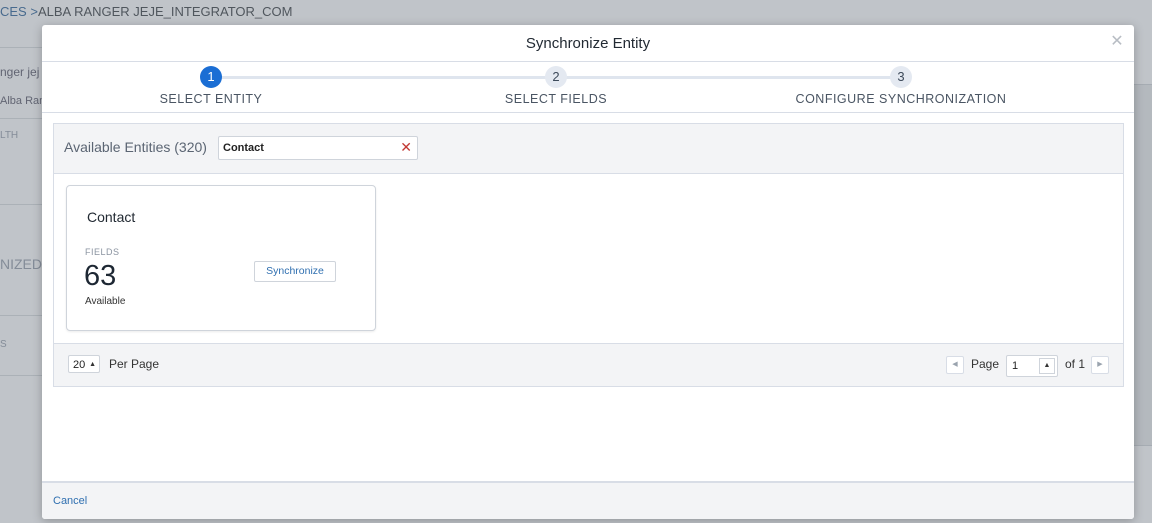 The image size is (1152, 523). What do you see at coordinates (211, 99) in the screenshot?
I see `step-label: SELECT ENTITY` at bounding box center [211, 99].